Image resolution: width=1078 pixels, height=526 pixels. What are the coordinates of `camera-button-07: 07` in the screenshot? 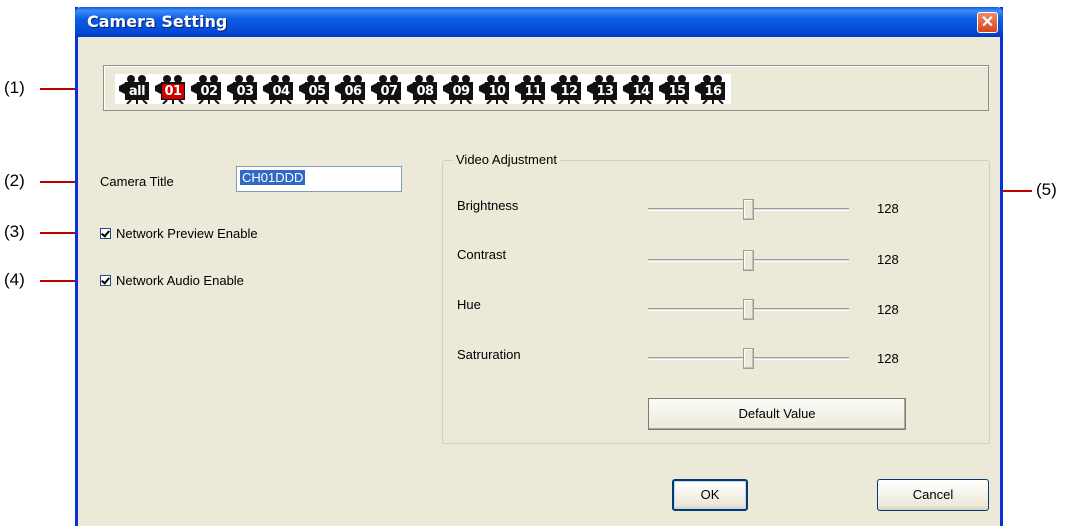 It's located at (387, 89).